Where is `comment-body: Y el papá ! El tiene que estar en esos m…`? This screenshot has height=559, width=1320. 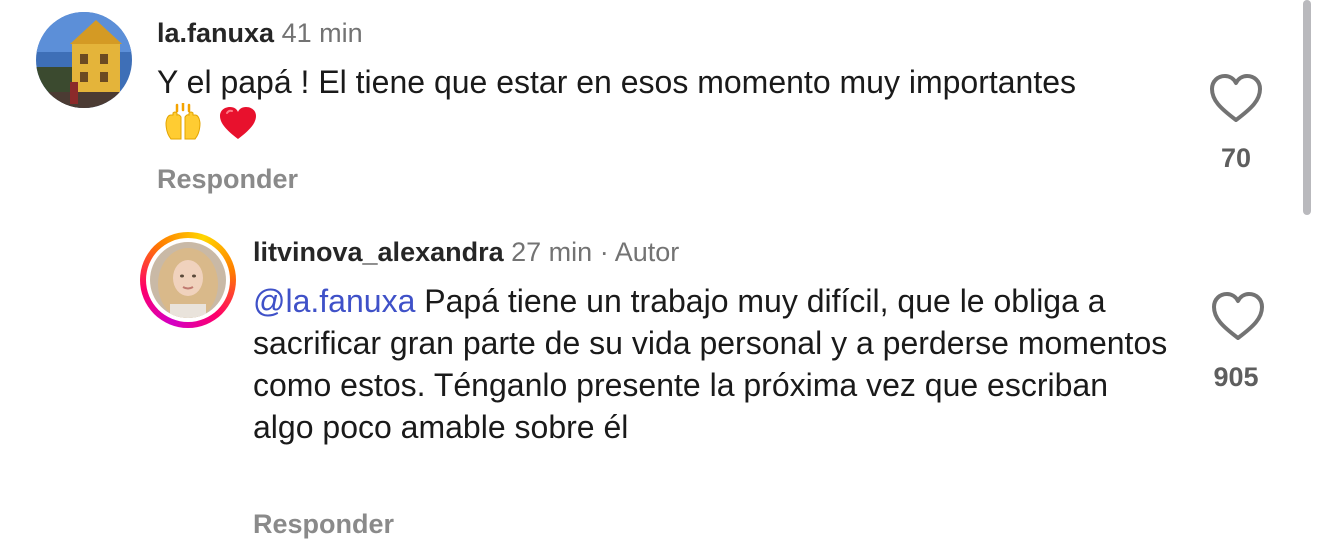
comment-body: Y el papá ! El tiene que estar en esos m… is located at coordinates (617, 82).